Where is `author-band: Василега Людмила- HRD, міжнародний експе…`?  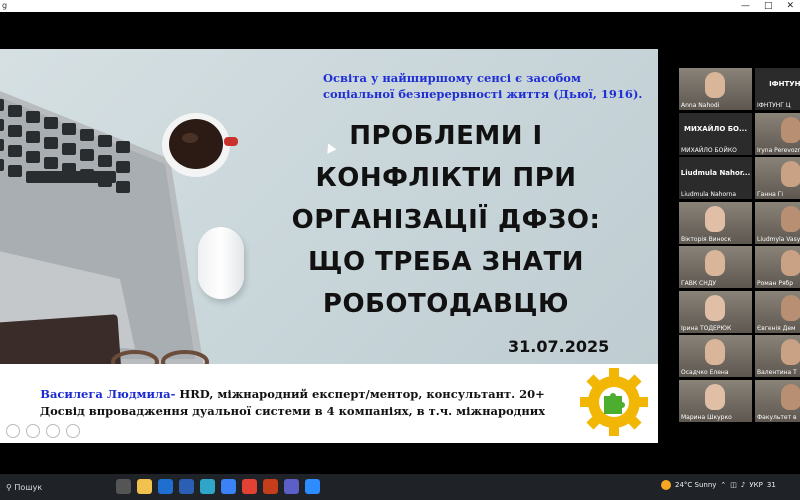 author-band: Василега Людмила- HRD, міжнародний експе… is located at coordinates (329, 403).